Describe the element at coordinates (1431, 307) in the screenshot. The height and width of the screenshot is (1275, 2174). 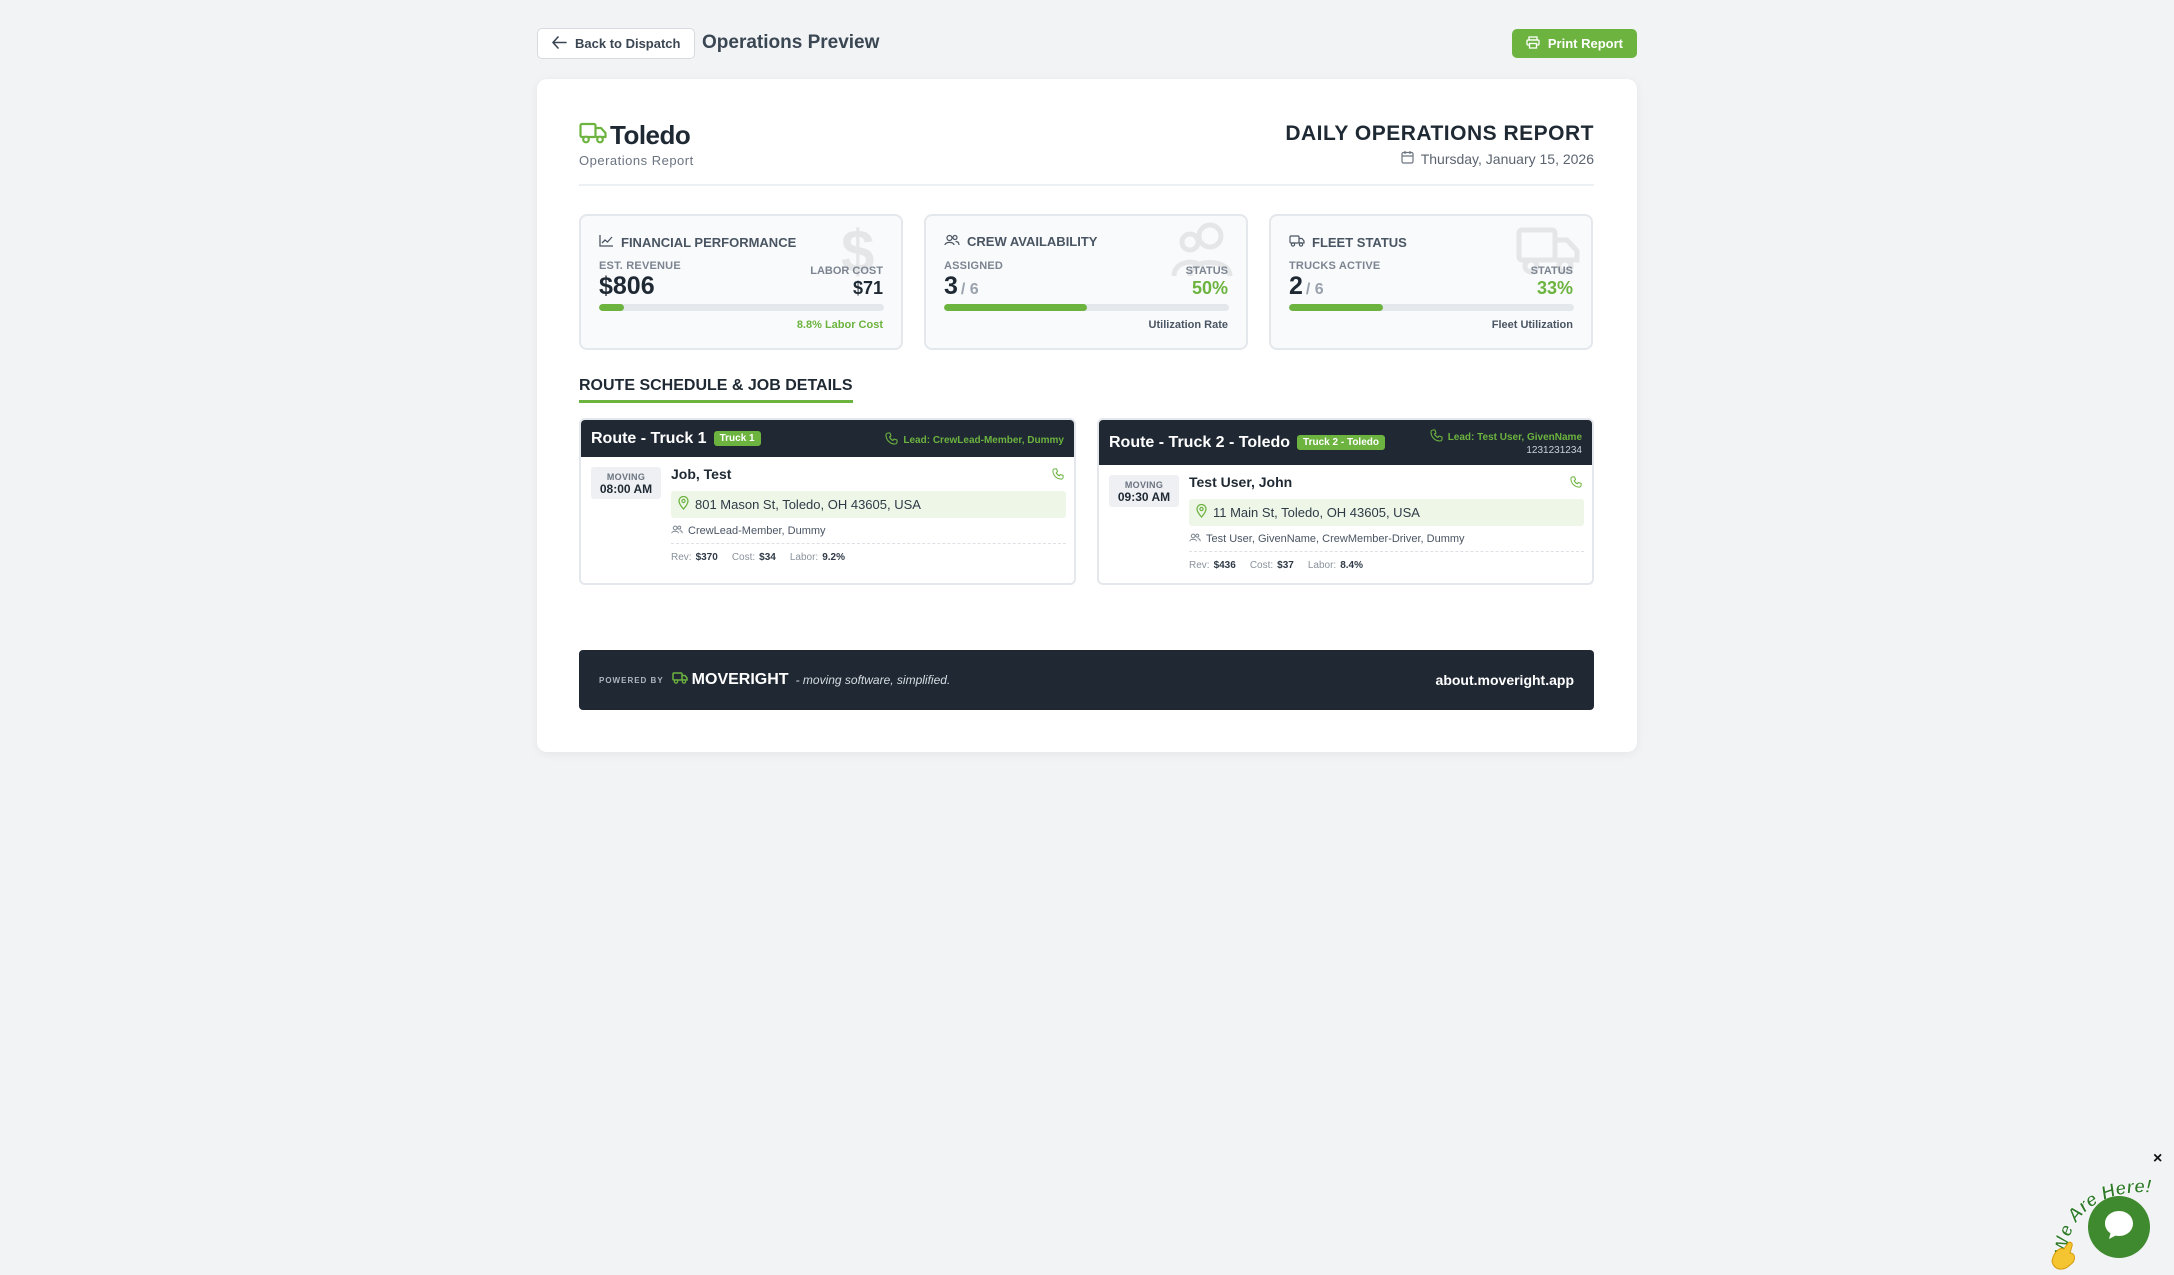
I see `fleet-utilization-progress` at that location.